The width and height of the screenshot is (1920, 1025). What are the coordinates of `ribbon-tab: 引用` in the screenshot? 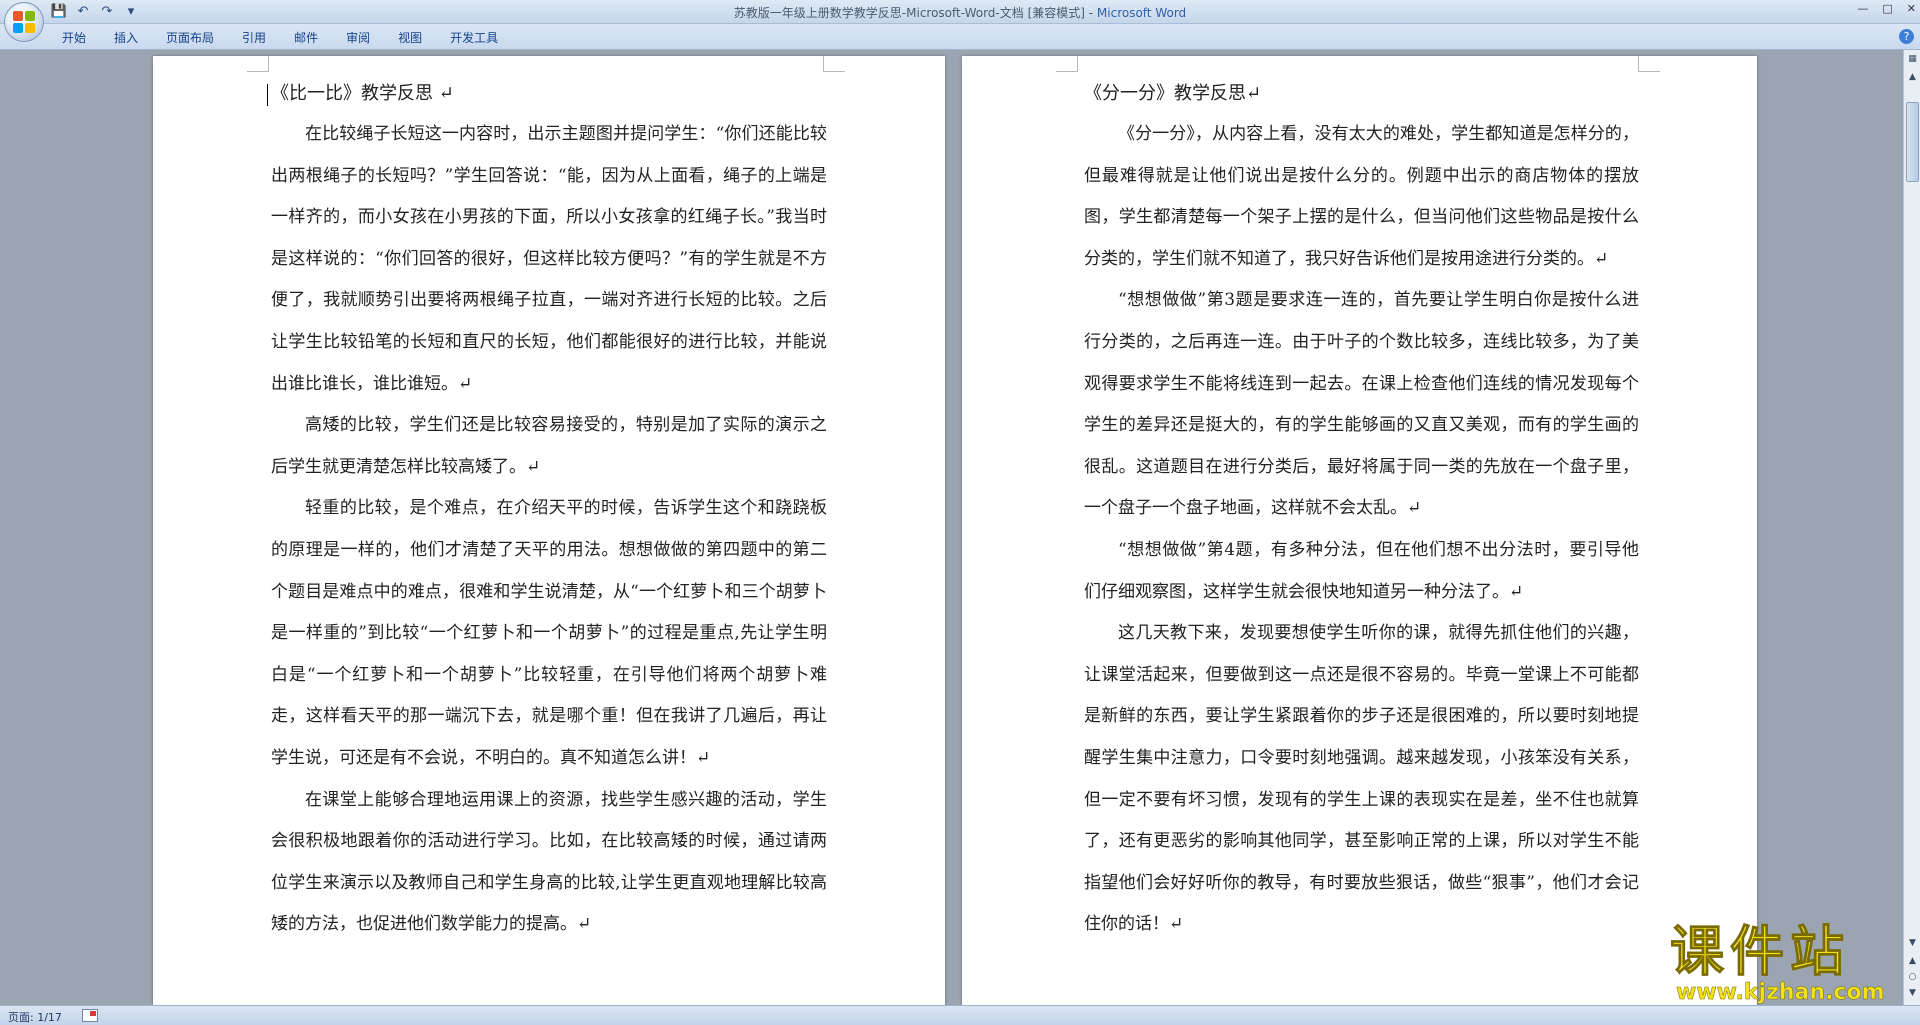 It's located at (254, 38).